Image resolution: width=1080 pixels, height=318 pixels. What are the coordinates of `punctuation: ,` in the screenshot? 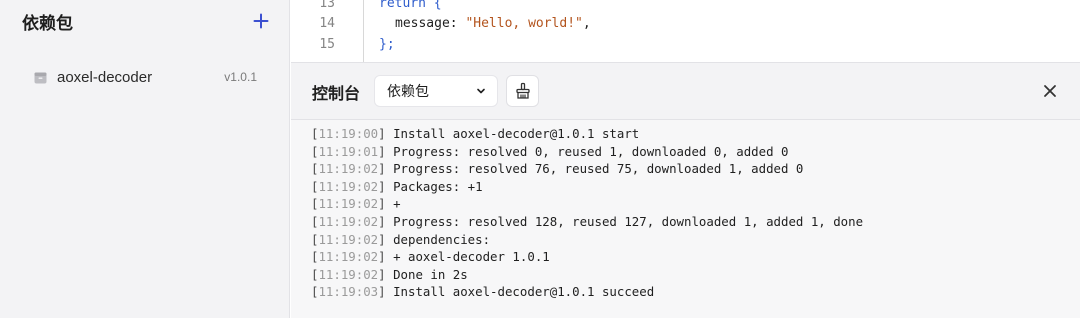 It's located at (586, 23).